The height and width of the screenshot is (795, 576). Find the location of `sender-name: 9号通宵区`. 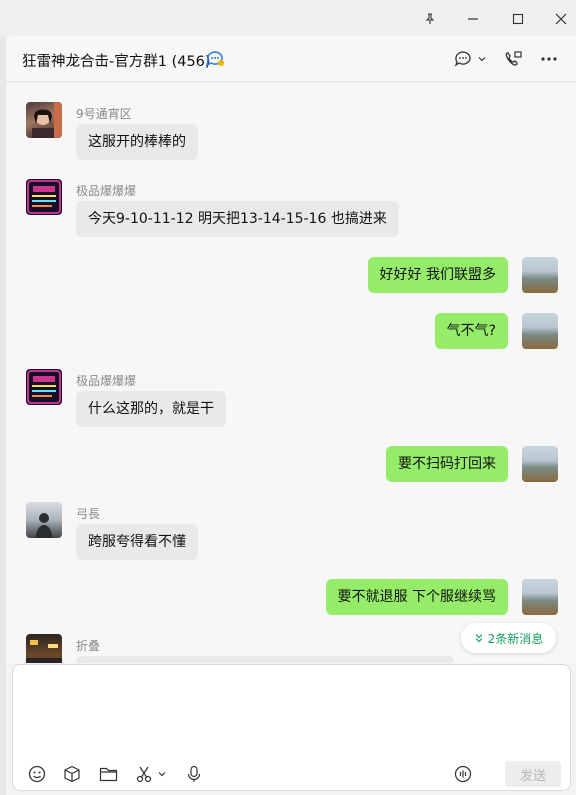

sender-name: 9号通宵区 is located at coordinates (104, 114).